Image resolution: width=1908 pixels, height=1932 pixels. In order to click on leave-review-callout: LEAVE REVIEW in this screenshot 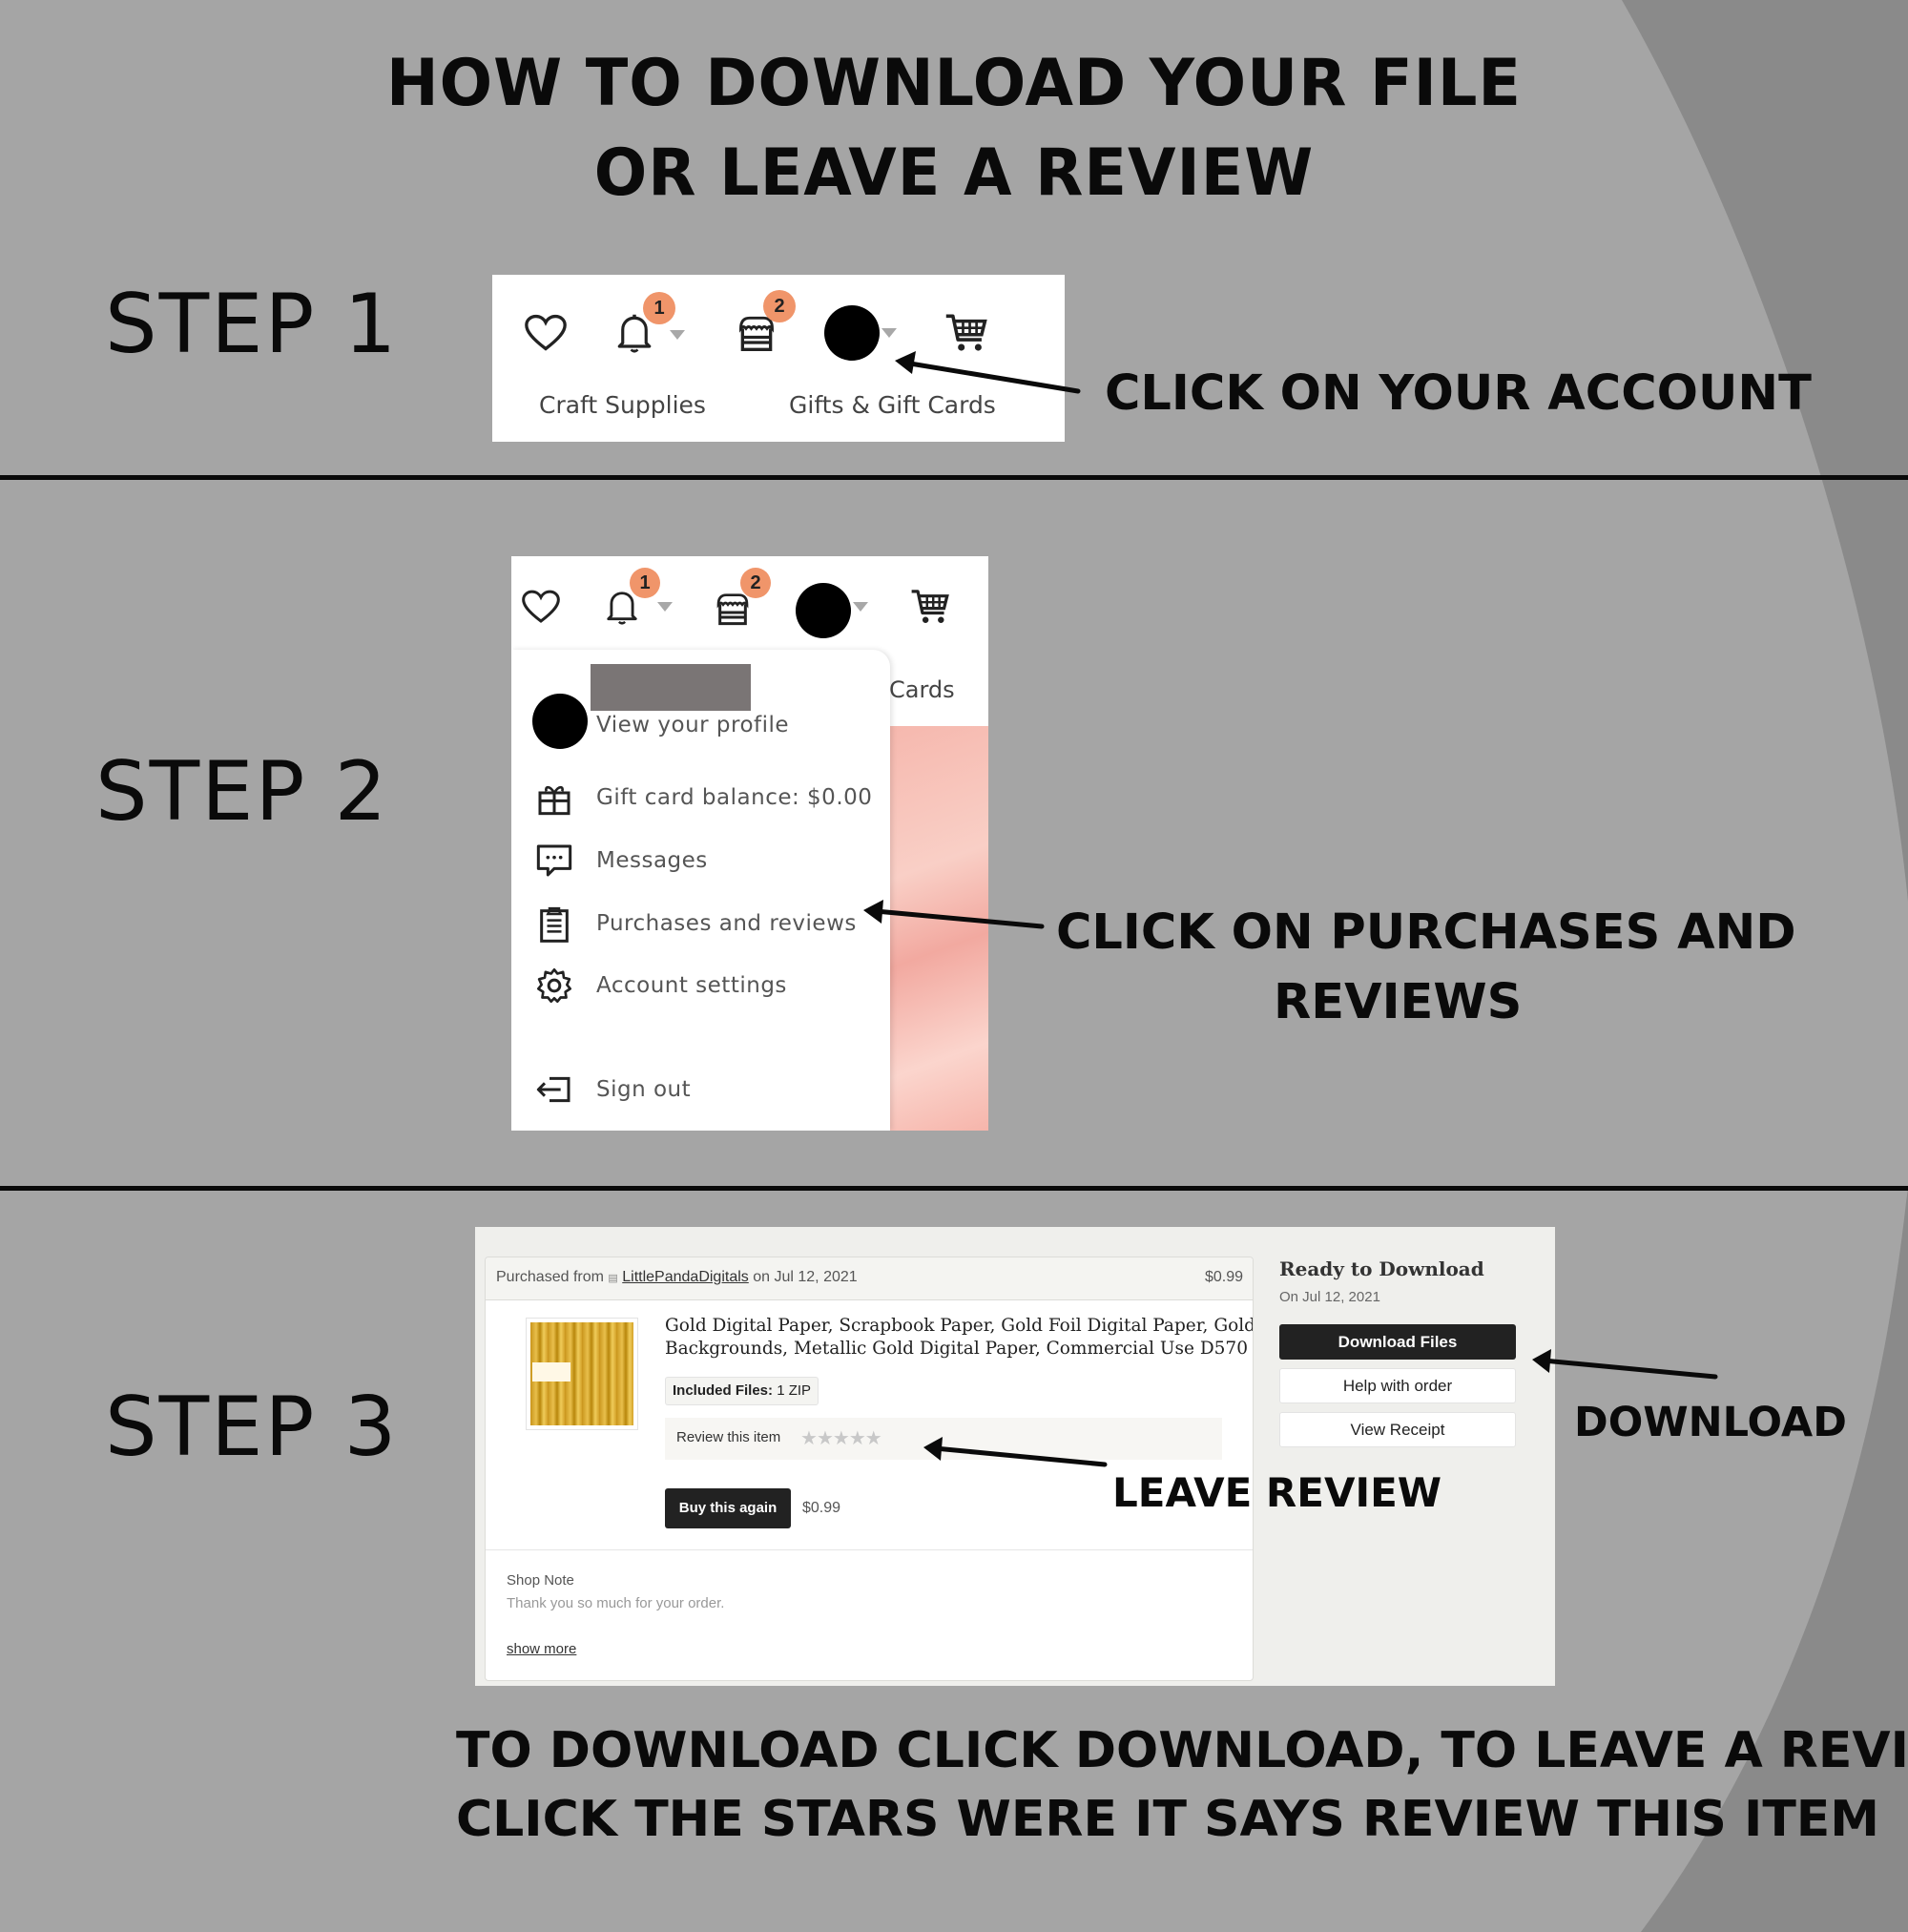, I will do `click(1277, 1492)`.